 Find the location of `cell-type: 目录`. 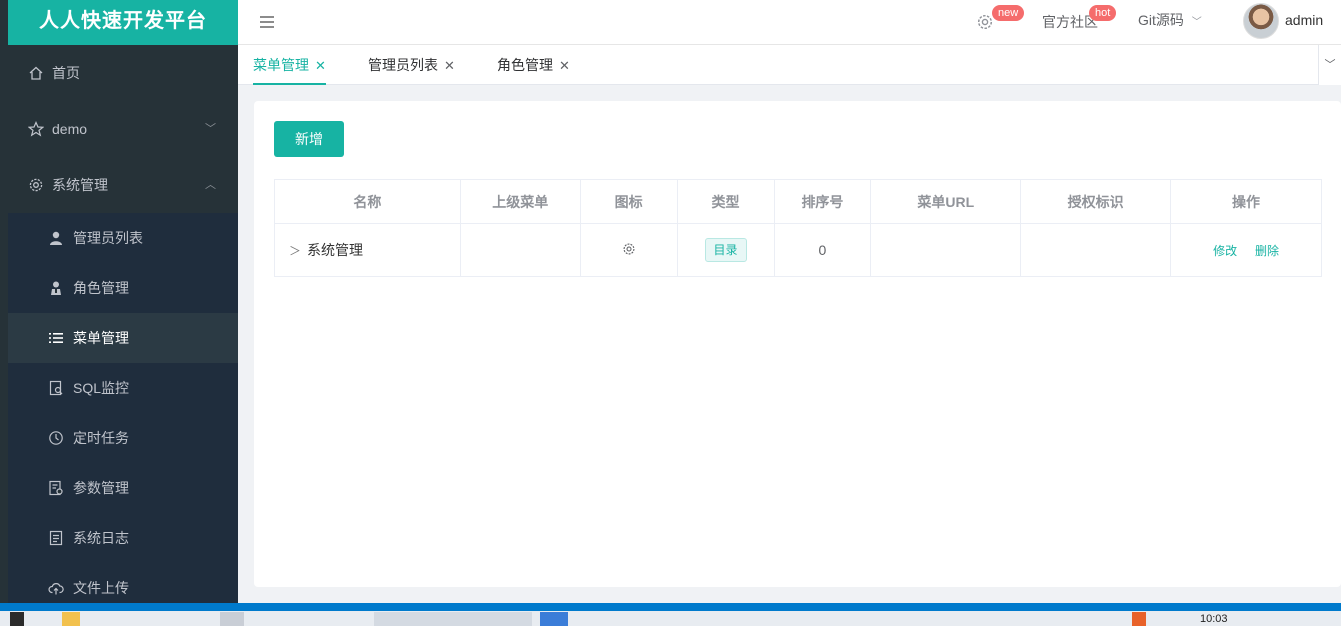

cell-type: 目录 is located at coordinates (725, 250).